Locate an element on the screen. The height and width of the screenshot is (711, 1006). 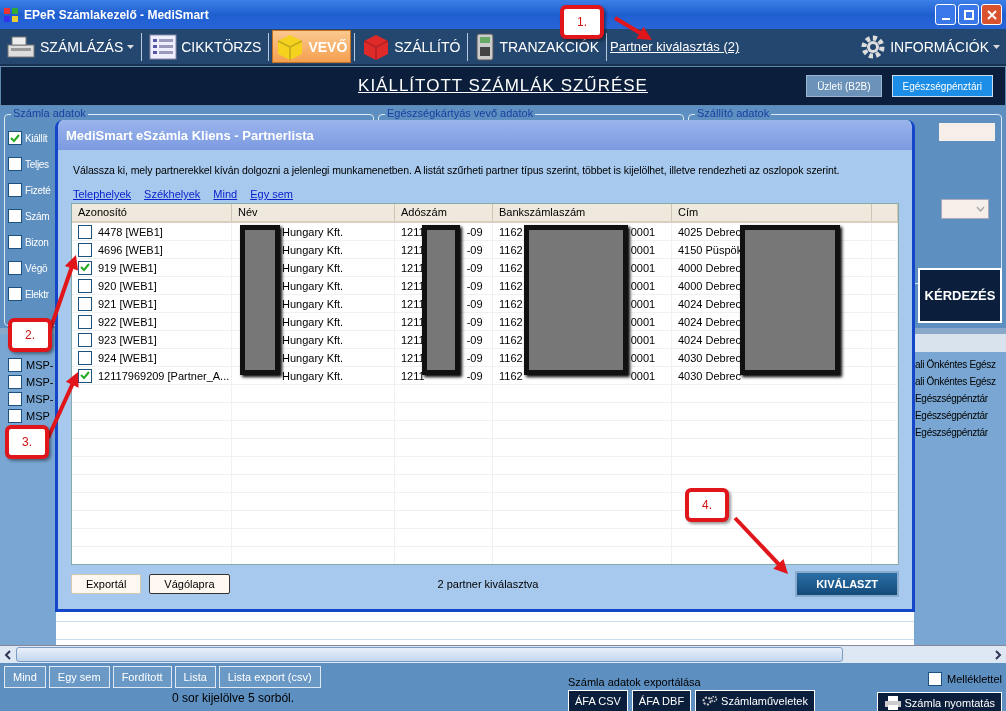
option-label: Fizeté is located at coordinates (38, 190).